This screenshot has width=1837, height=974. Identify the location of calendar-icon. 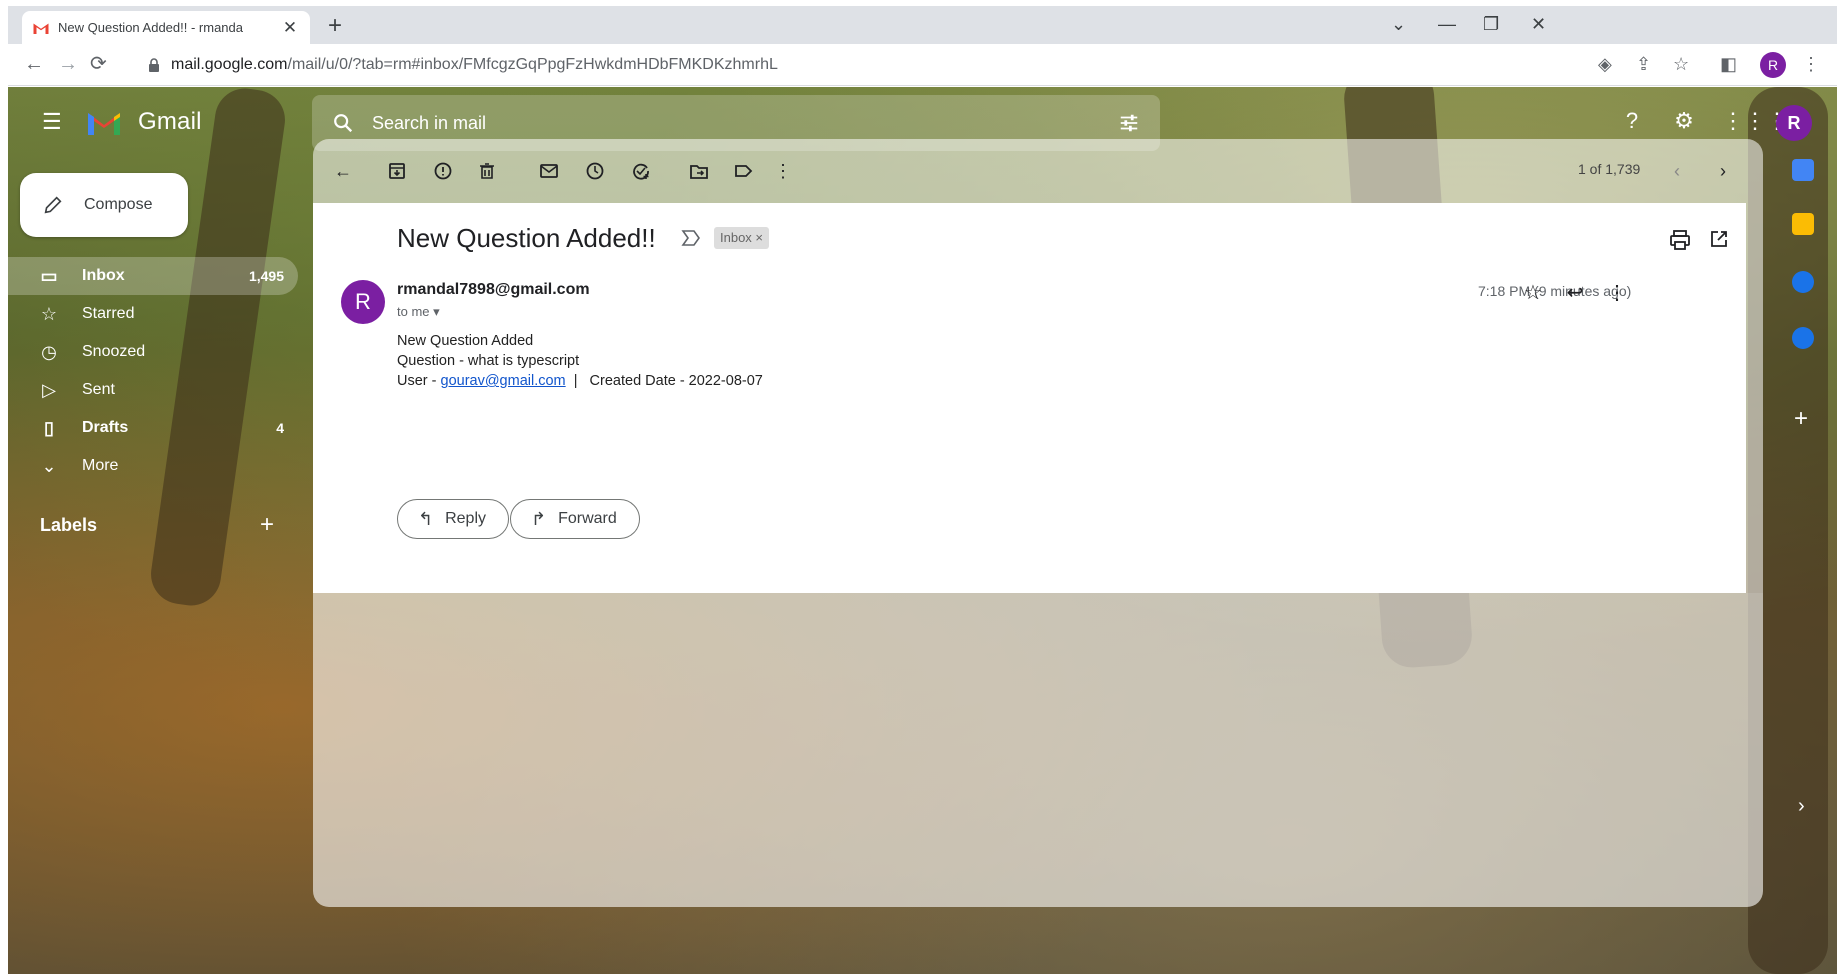
(1803, 170).